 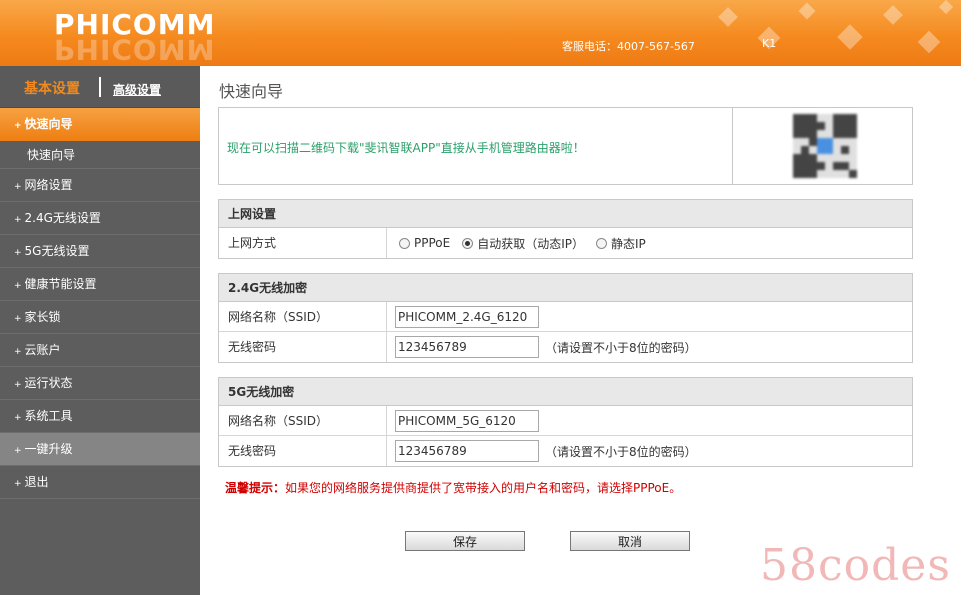 What do you see at coordinates (100, 449) in the screenshot?
I see `sidebar-item-one-click-upgrade: + 一键升级` at bounding box center [100, 449].